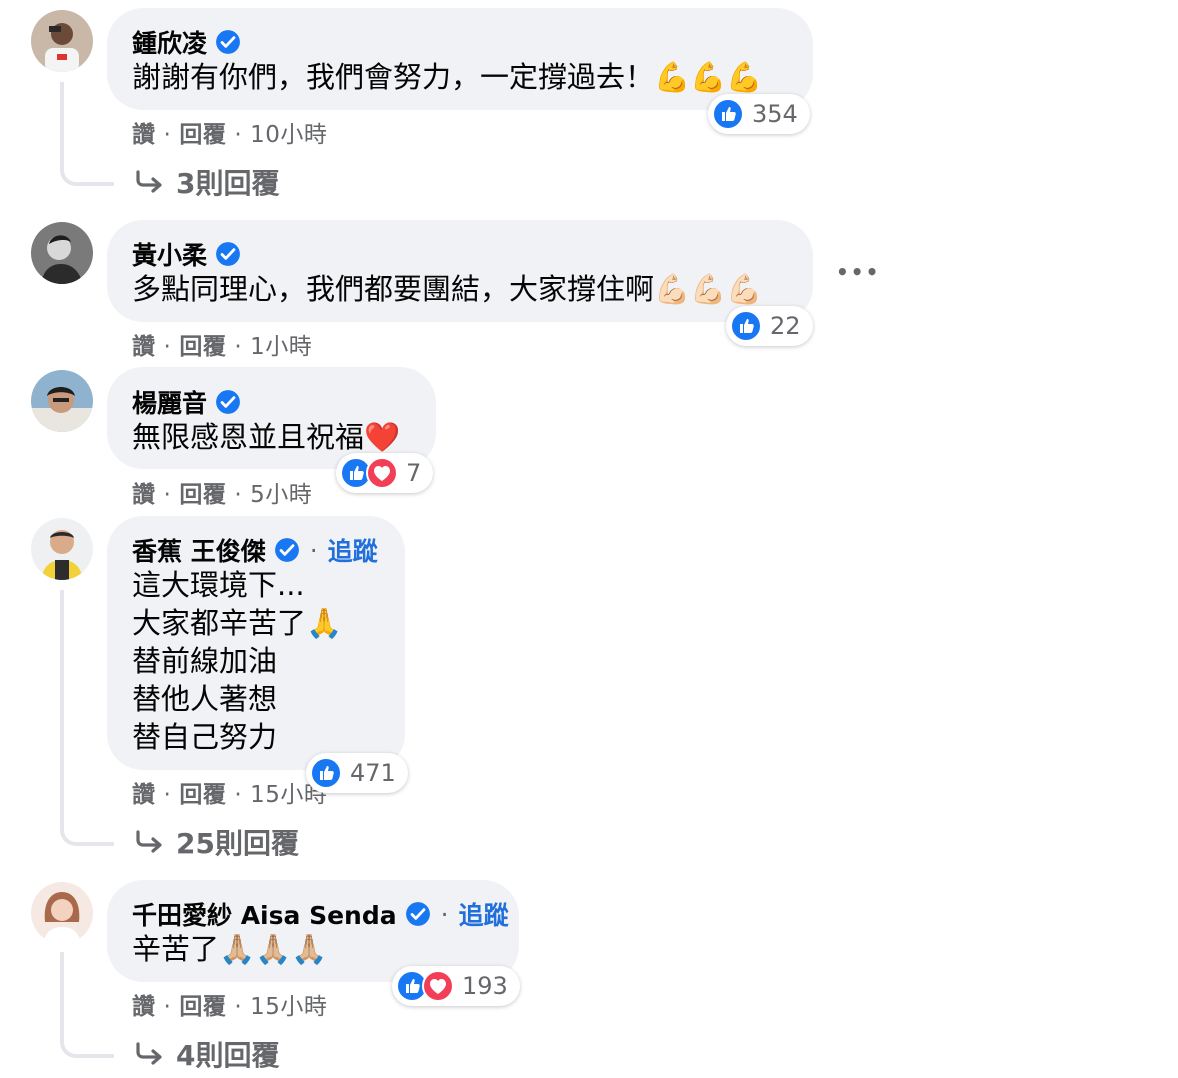 The image size is (1178, 1078). Describe the element at coordinates (373, 773) in the screenshot. I see `reaction-count: 471` at that location.